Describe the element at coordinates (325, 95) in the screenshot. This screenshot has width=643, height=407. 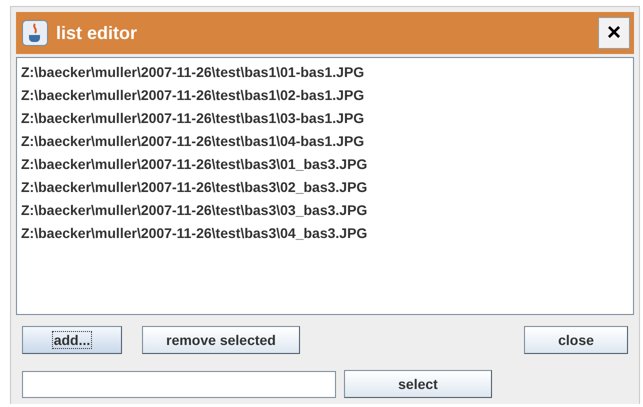
I see `list-item: Z:\baecker\muller\2007-11-26\test\bas1\02-bas1.JPG` at that location.